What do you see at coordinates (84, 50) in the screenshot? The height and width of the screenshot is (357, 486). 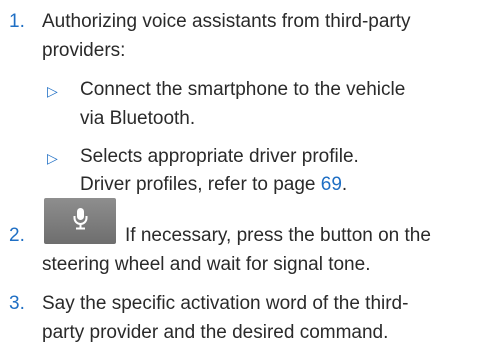 I see `step-text-line: providers:` at bounding box center [84, 50].